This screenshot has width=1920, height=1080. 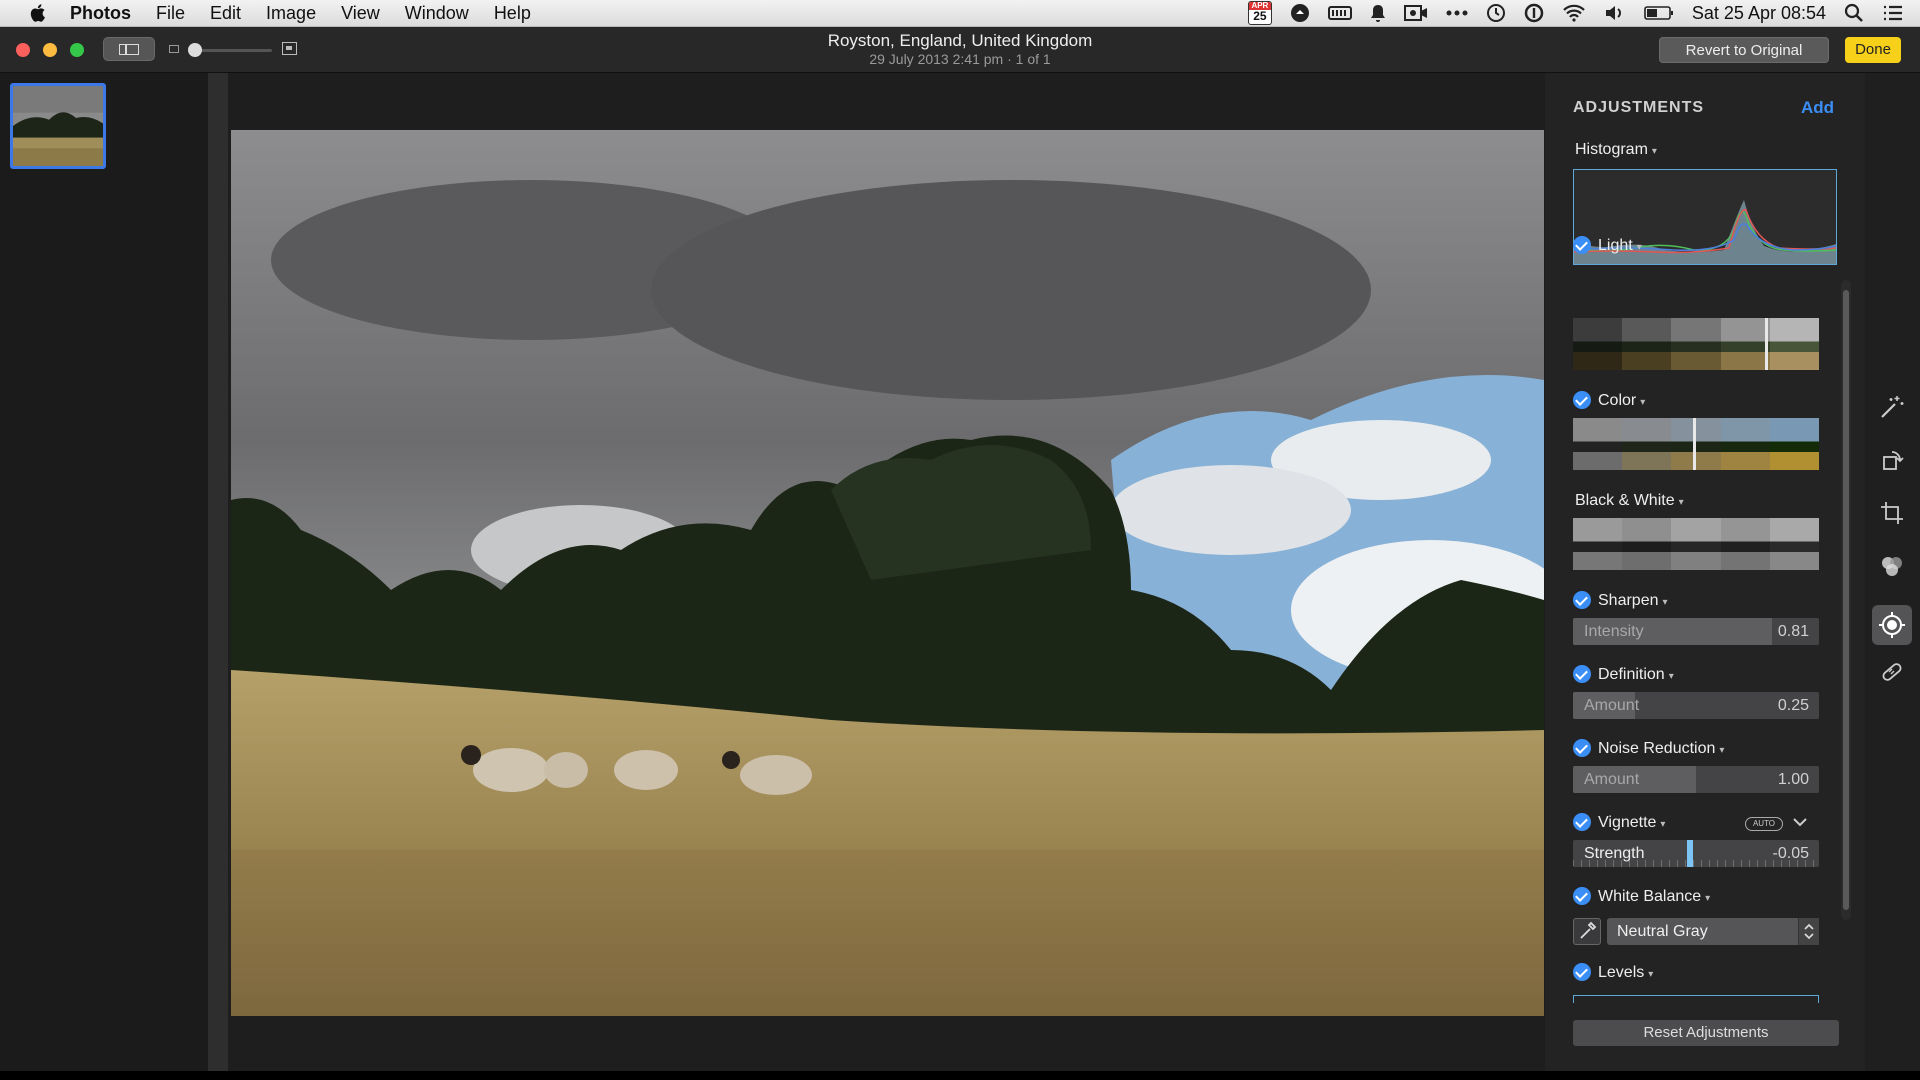 What do you see at coordinates (1415, 13) in the screenshot?
I see `screen-record-icon` at bounding box center [1415, 13].